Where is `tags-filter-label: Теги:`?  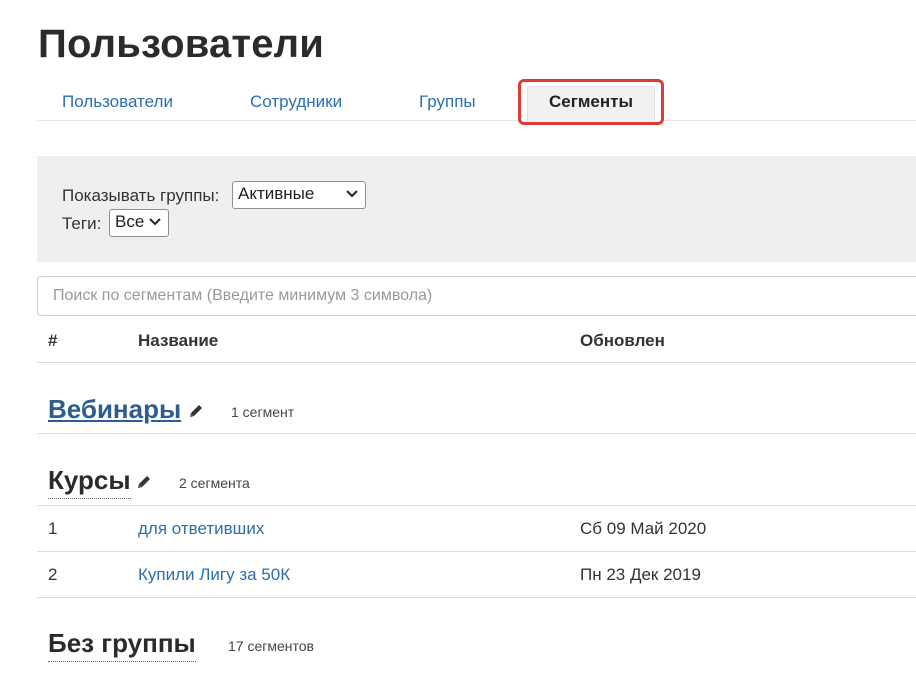
tags-filter-label: Теги: is located at coordinates (82, 223).